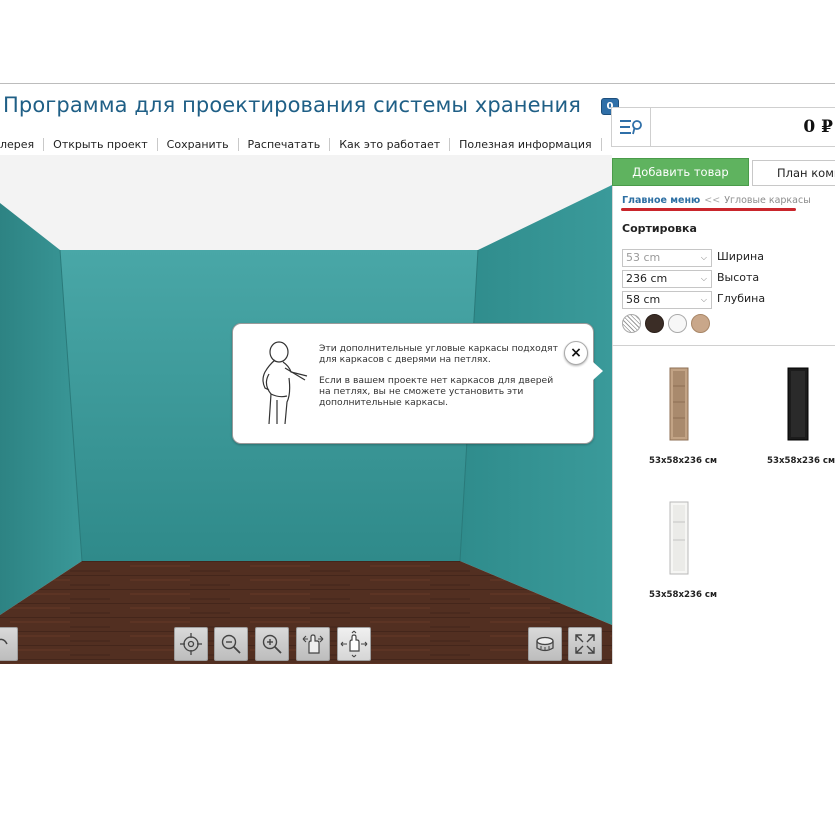 The height and width of the screenshot is (835, 835). Describe the element at coordinates (659, 228) in the screenshot. I see `sorting-title: Сортировка` at that location.